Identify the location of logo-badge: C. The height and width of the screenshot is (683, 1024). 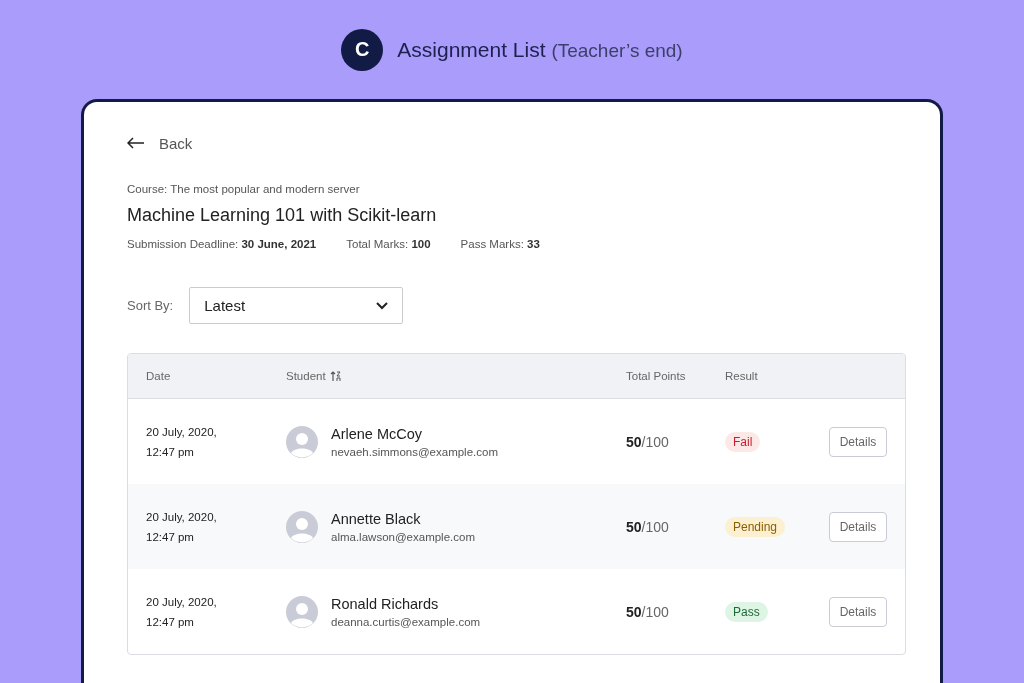
(362, 49).